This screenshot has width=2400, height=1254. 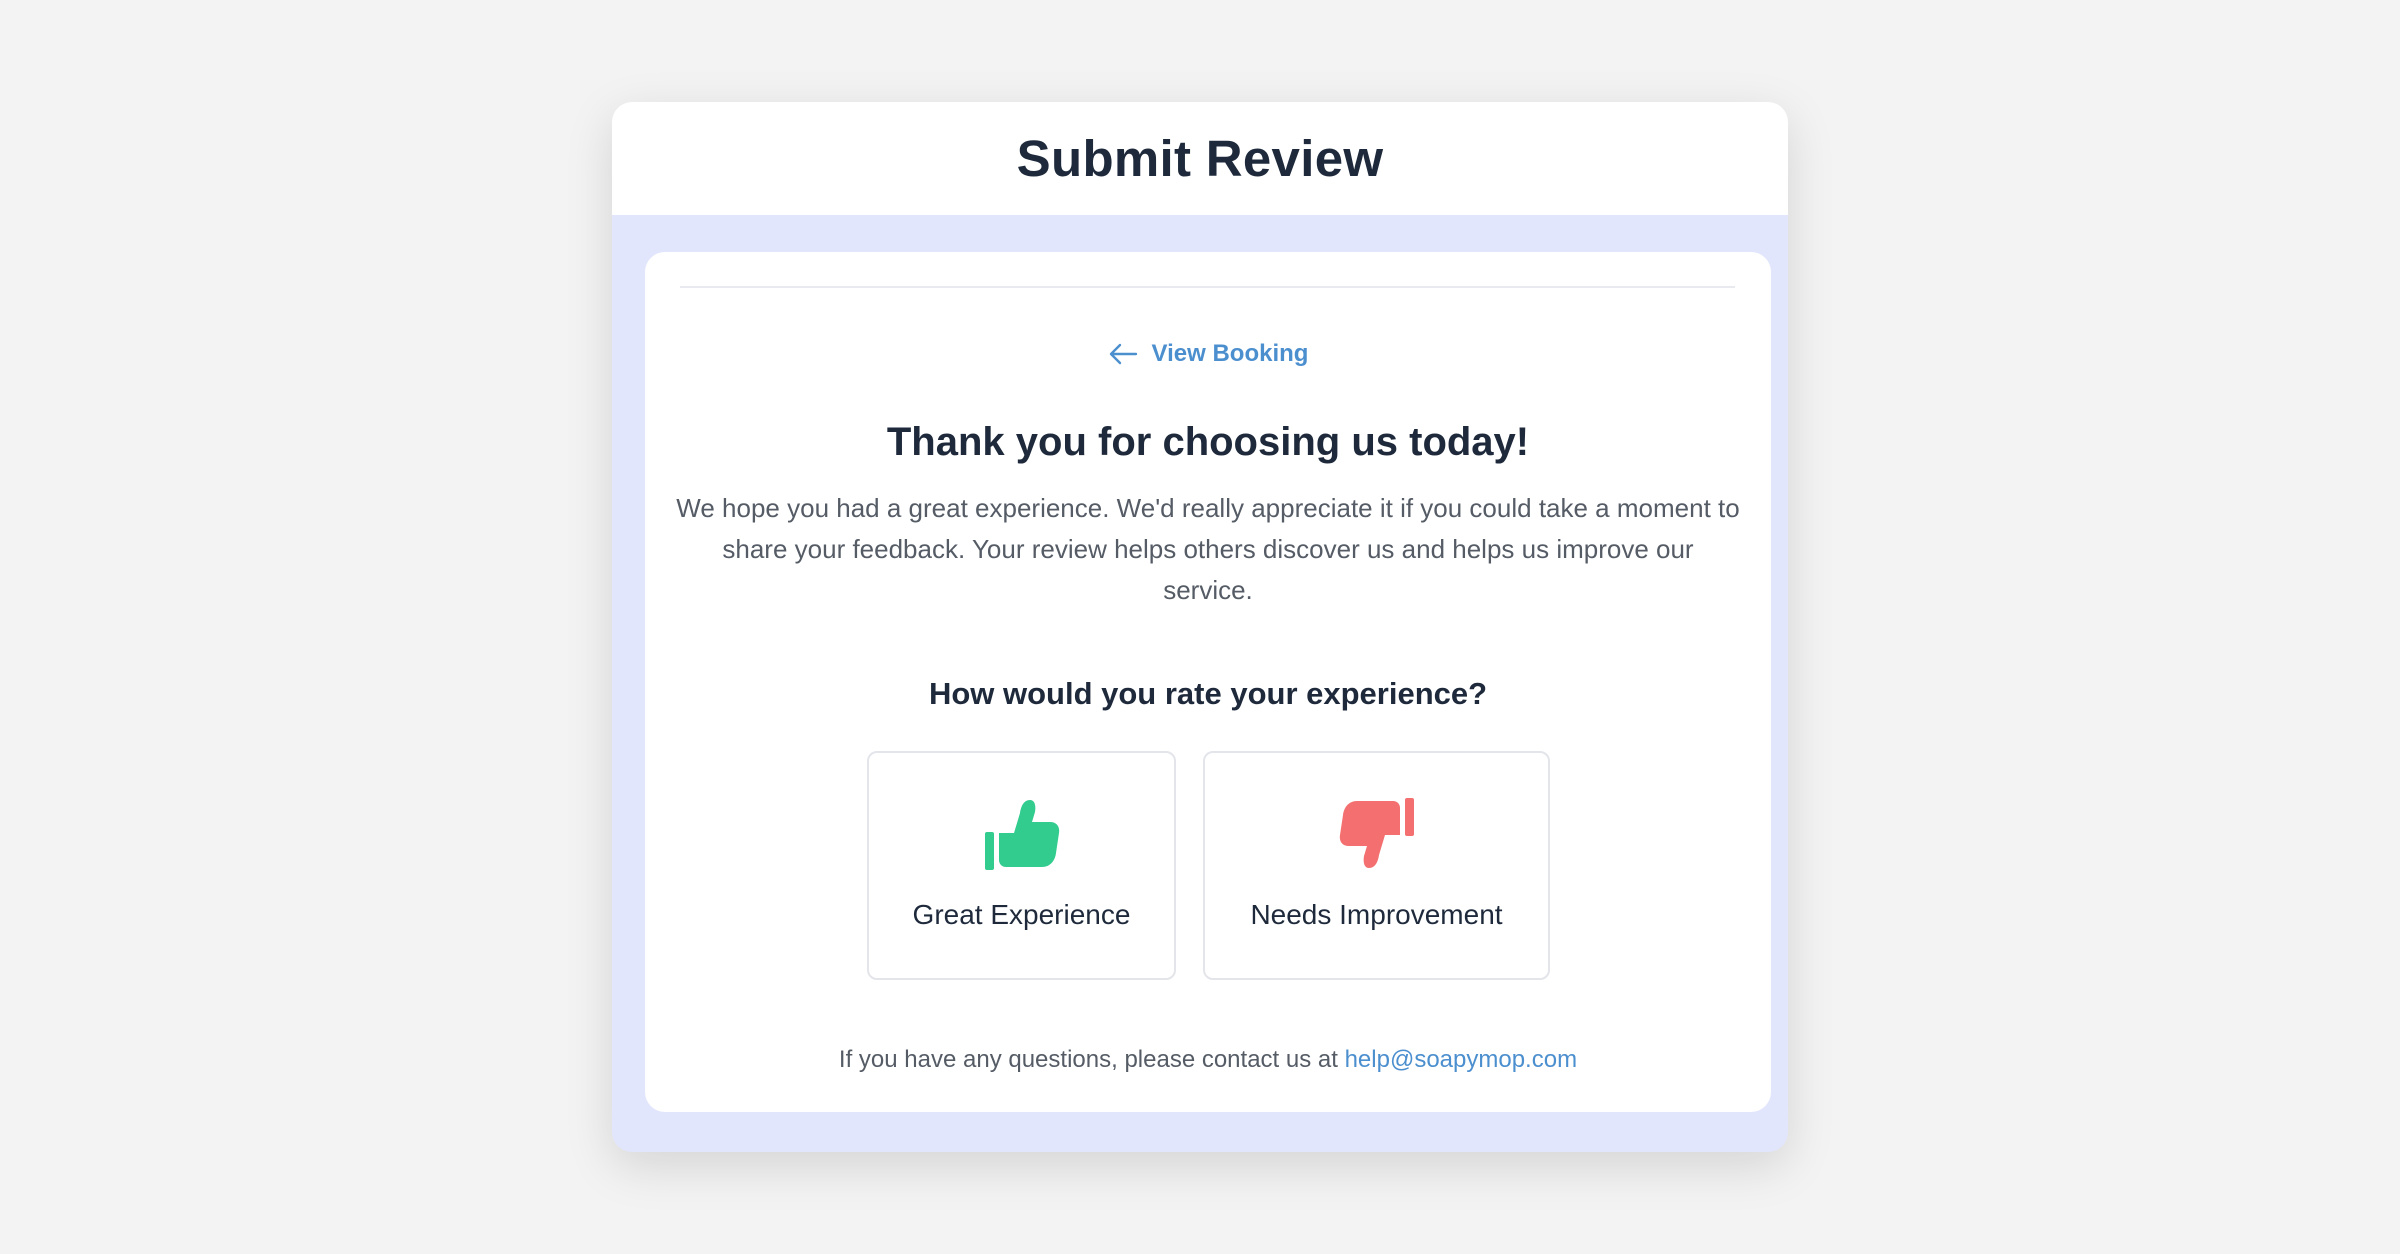 What do you see at coordinates (1230, 353) in the screenshot?
I see `view-booking-label: View Booking` at bounding box center [1230, 353].